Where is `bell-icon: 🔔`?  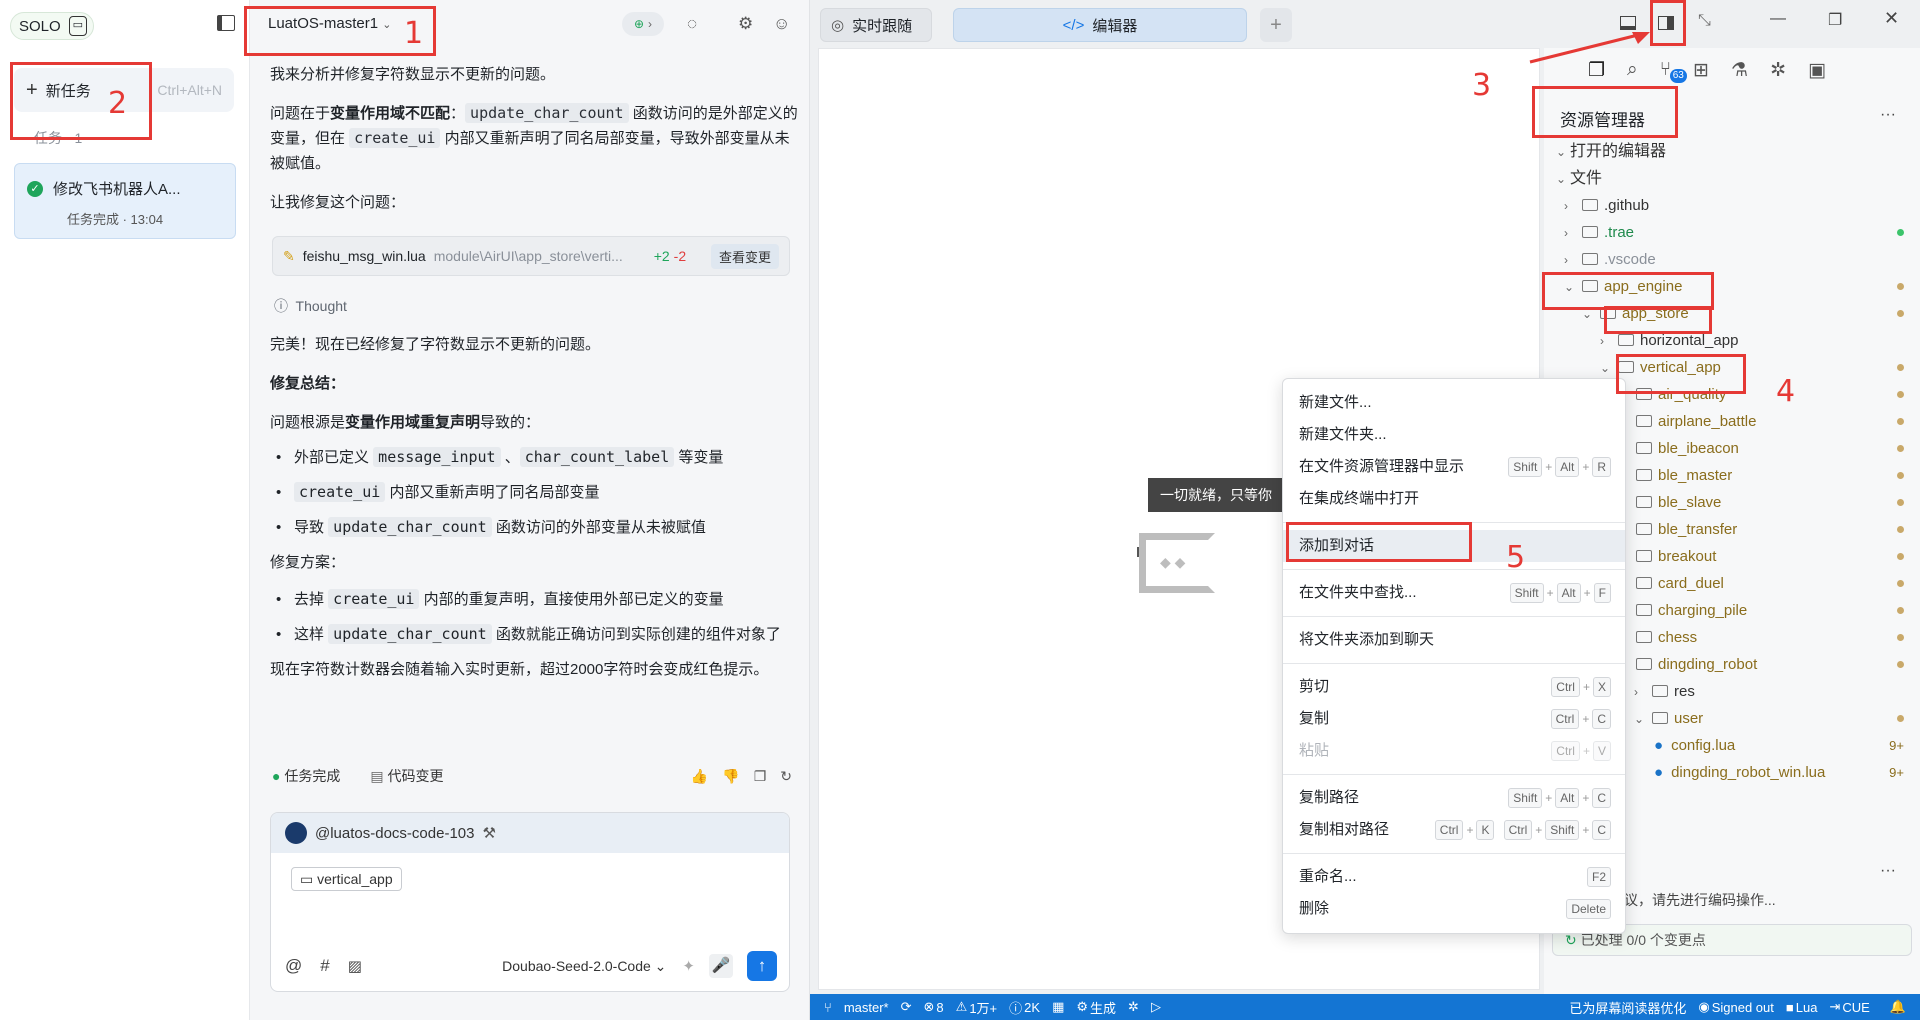
bell-icon: 🔔 is located at coordinates (1898, 1007).